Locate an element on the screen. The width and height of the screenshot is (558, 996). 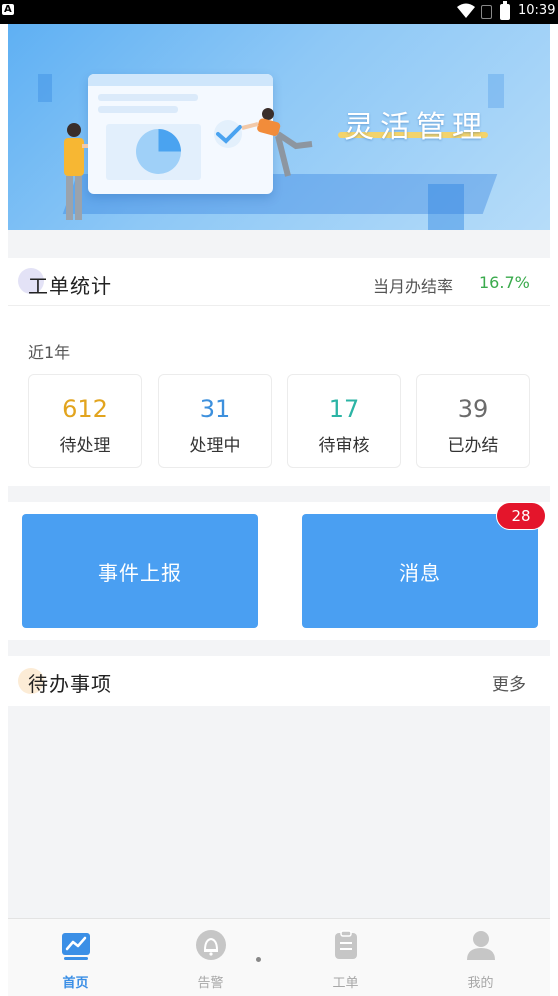
stat-completed: 39 已办结 is located at coordinates (473, 421).